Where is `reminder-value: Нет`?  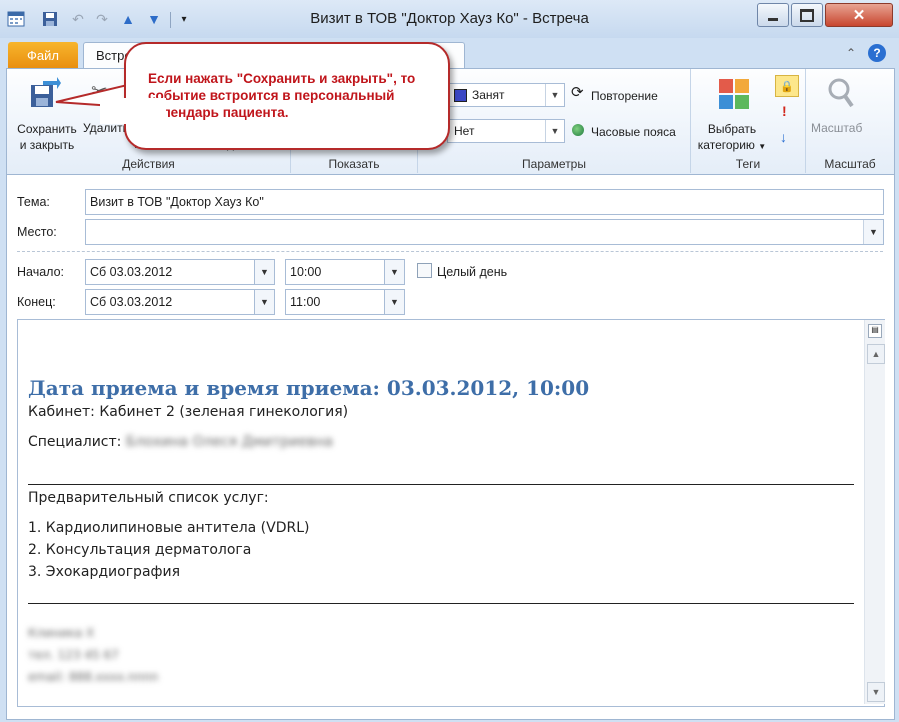
reminder-value: Нет is located at coordinates (464, 131).